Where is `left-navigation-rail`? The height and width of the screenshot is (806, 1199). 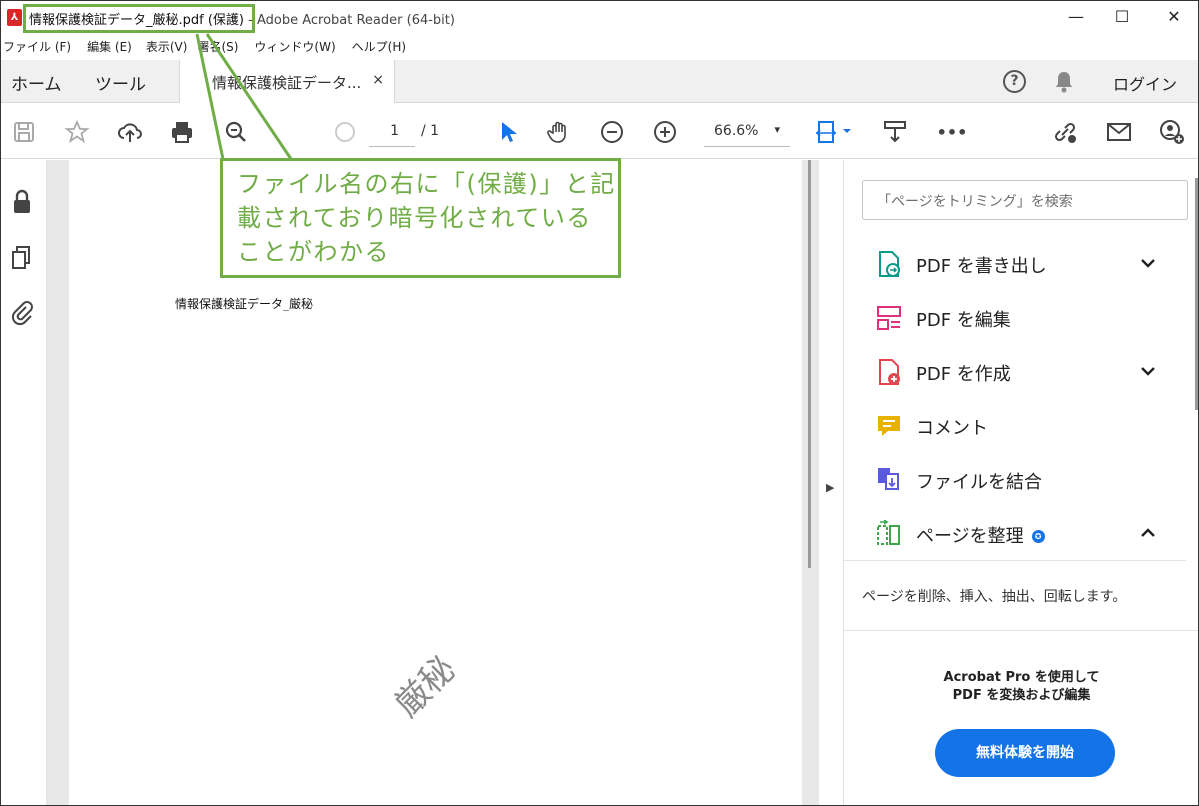 left-navigation-rail is located at coordinates (24, 482).